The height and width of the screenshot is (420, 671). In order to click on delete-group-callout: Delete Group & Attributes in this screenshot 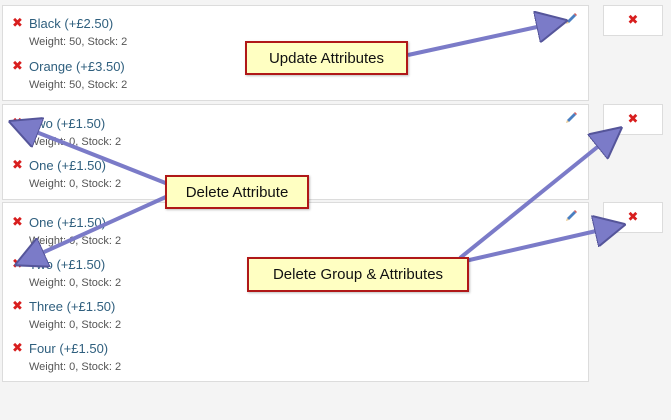, I will do `click(358, 274)`.